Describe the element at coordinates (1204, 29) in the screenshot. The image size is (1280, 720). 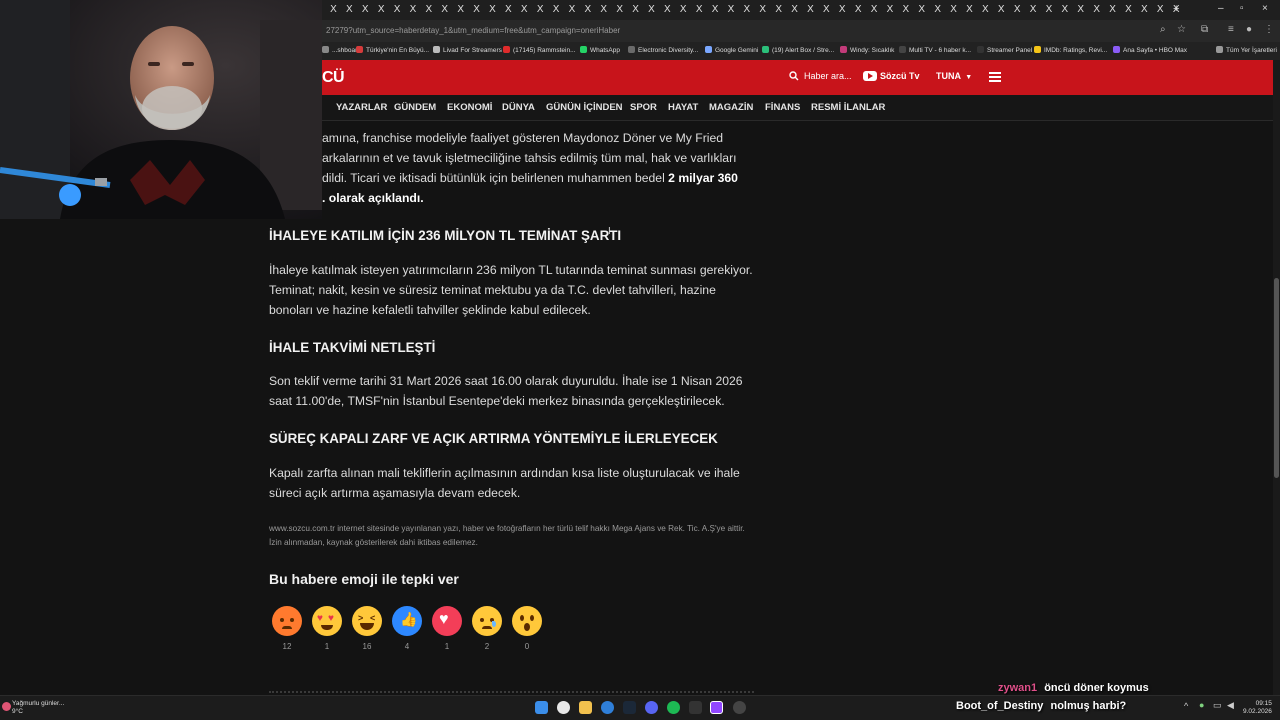
I see `extensions-icon: ⧉` at that location.